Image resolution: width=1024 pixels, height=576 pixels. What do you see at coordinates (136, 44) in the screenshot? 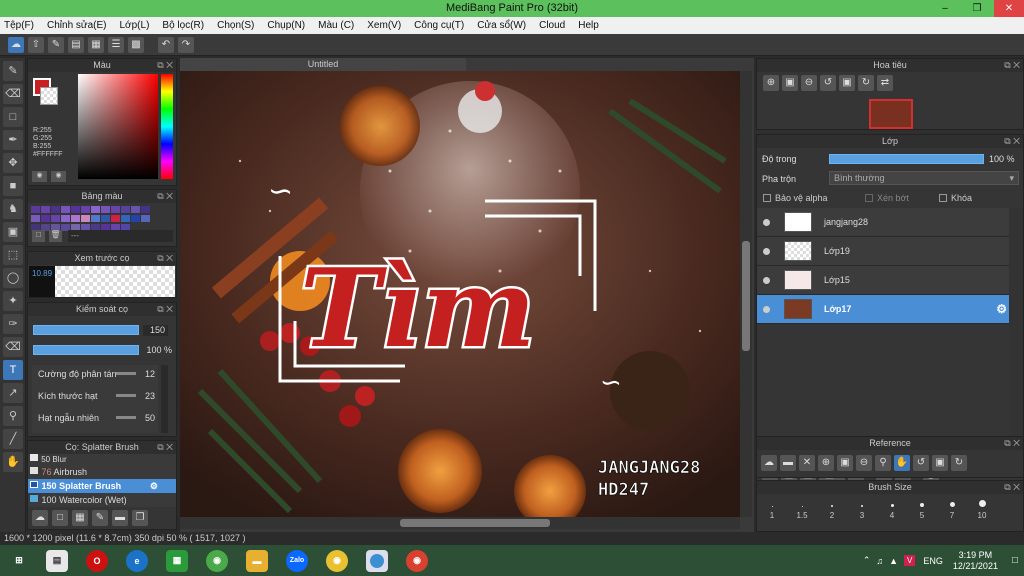
I see `grid-icon: ▩` at bounding box center [136, 44].